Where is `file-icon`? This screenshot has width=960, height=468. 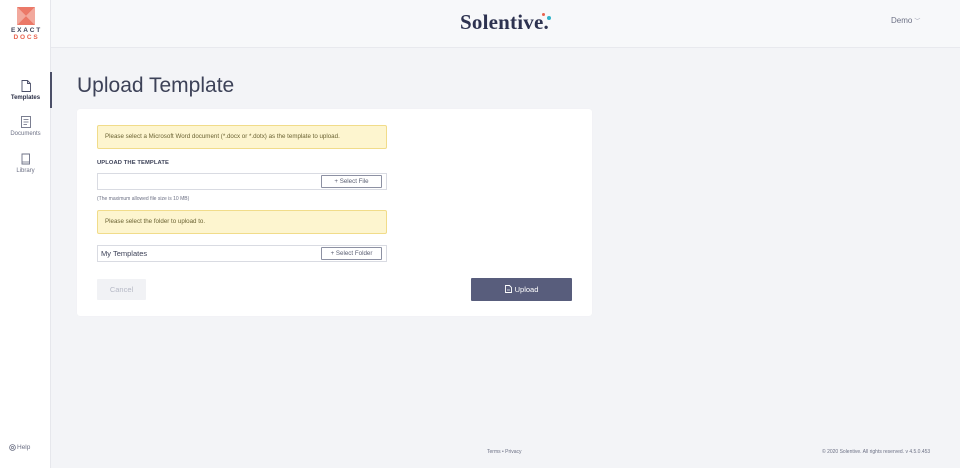
file-icon is located at coordinates (26, 86).